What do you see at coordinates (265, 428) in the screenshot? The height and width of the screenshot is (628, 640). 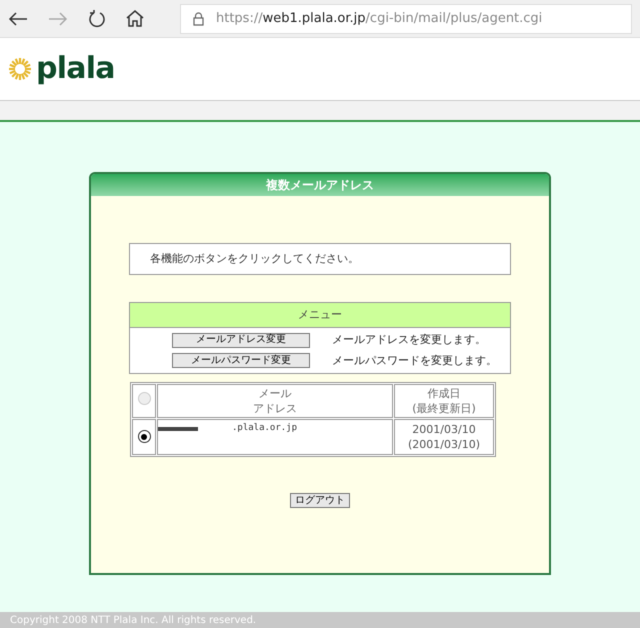 I see `email-address: .plala.or.jp` at bounding box center [265, 428].